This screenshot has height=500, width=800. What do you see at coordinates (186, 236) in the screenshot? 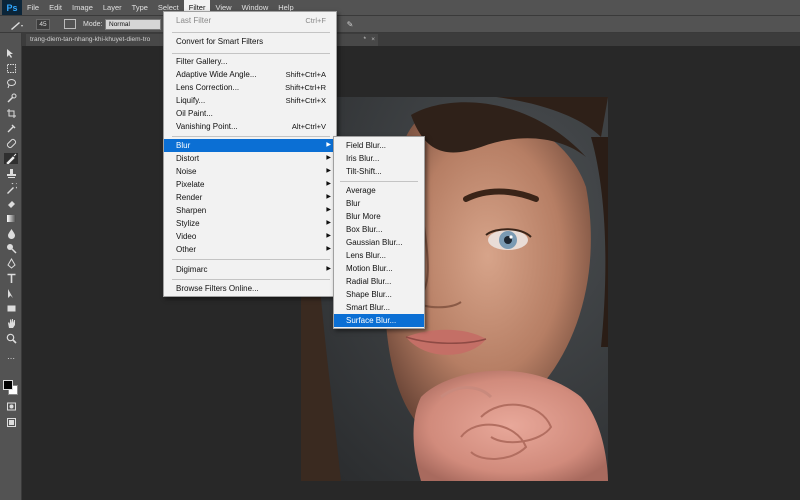
I see `video-label: Video` at bounding box center [186, 236].